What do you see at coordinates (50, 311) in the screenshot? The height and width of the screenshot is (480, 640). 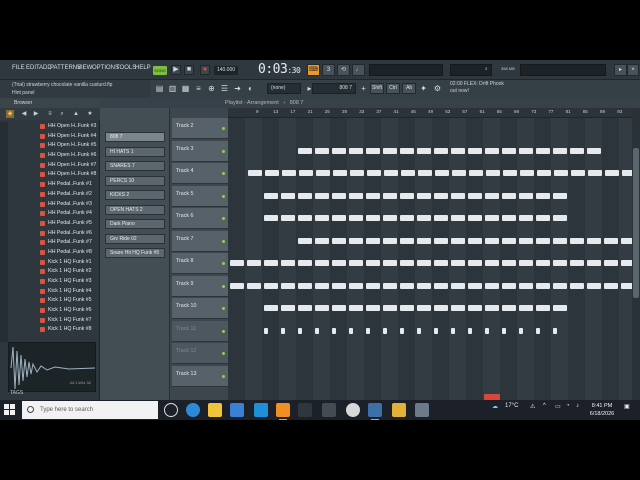 I see `browser-file-item: Kick 1 HQ Funk #6` at bounding box center [50, 311].